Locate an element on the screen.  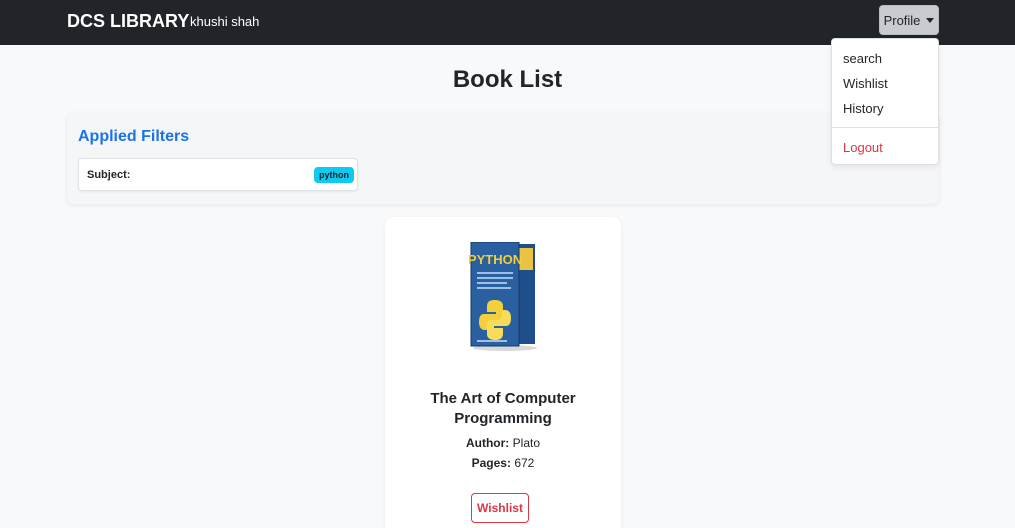
menu-item-history: History is located at coordinates (863, 108).